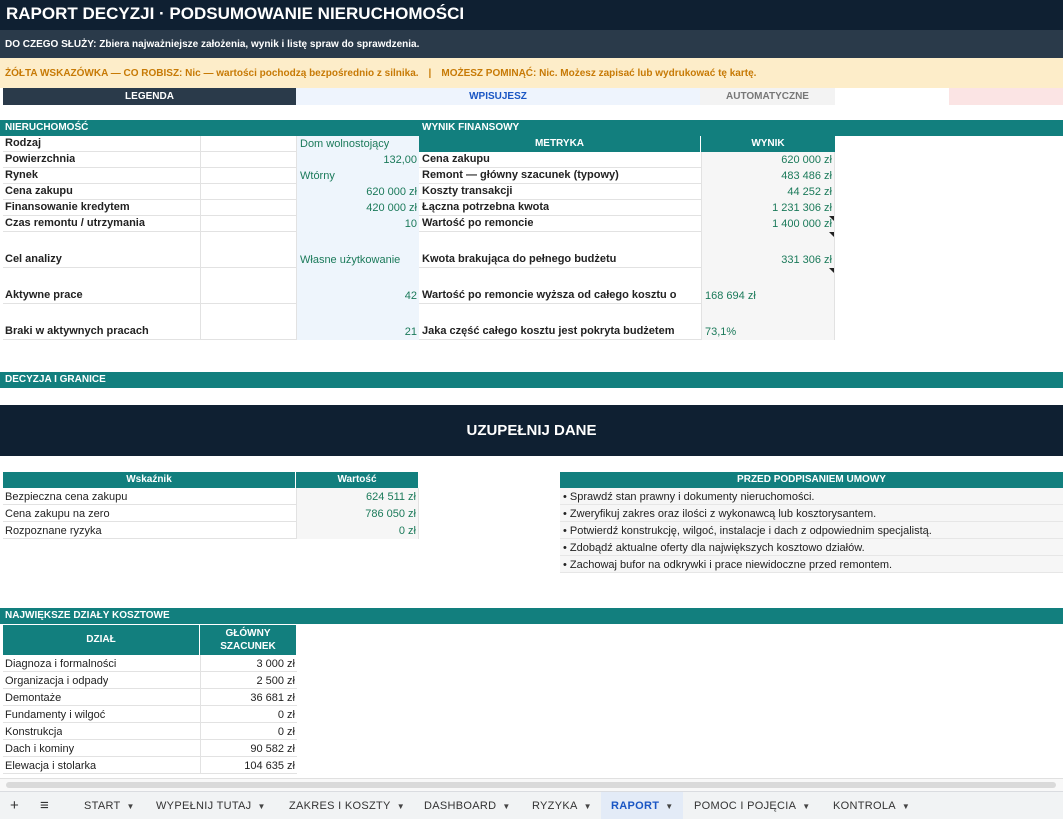  What do you see at coordinates (357, 480) in the screenshot?
I see `indicators-col-value: Wartość` at bounding box center [357, 480].